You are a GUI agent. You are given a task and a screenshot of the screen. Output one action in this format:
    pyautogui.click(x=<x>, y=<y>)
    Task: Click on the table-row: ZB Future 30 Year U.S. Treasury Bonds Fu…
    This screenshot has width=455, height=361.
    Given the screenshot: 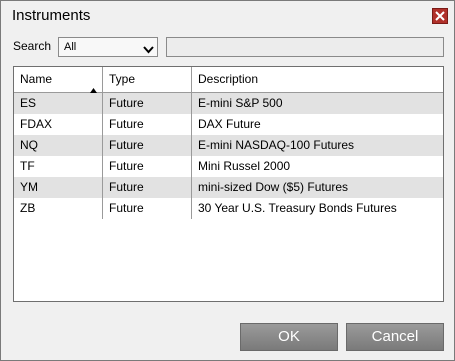 What is the action you would take?
    pyautogui.click(x=228, y=208)
    